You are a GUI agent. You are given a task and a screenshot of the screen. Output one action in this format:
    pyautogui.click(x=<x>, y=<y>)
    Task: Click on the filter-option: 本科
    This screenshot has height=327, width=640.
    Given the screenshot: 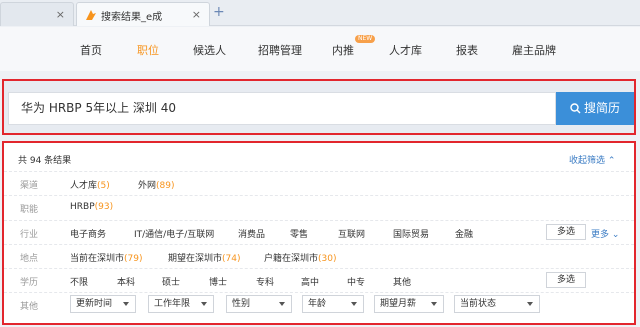 What is the action you would take?
    pyautogui.click(x=126, y=281)
    